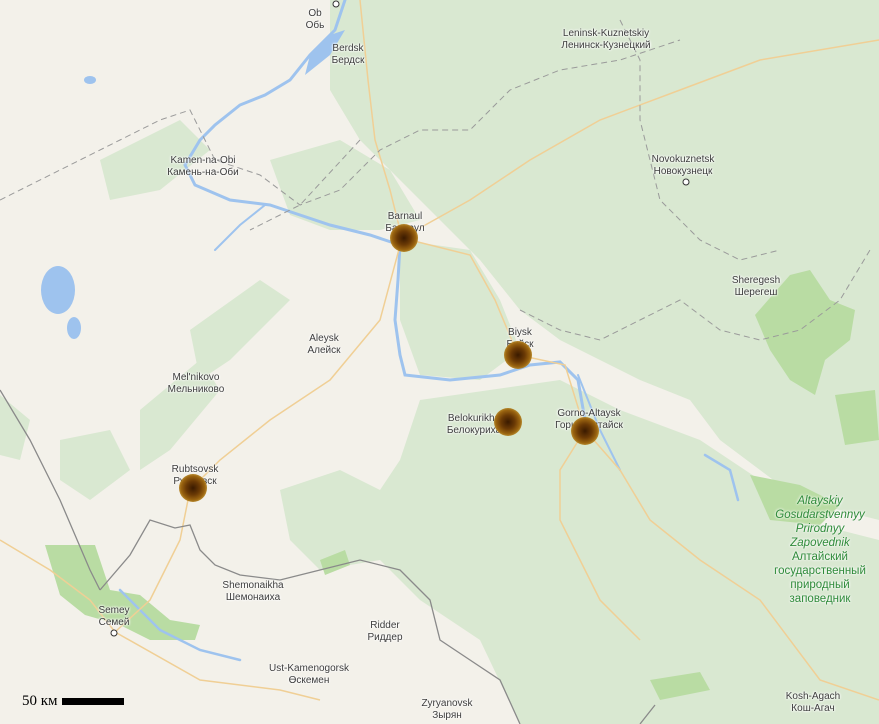  I want to click on city-zyryanovsk: Zyryanovsk Зырян, so click(446, 710).